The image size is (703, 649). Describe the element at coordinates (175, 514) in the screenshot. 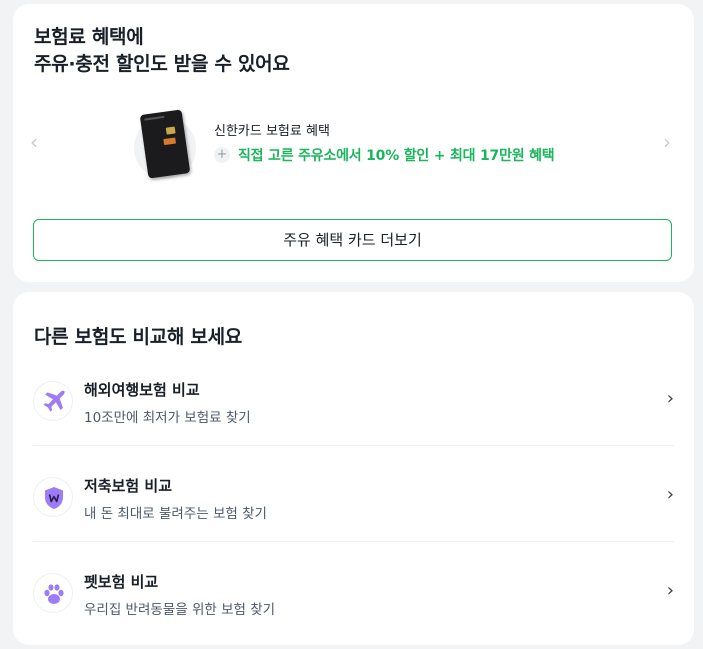

I see `item-subtitle: 내 돈 최대로 불려주는 보험 찾기` at that location.